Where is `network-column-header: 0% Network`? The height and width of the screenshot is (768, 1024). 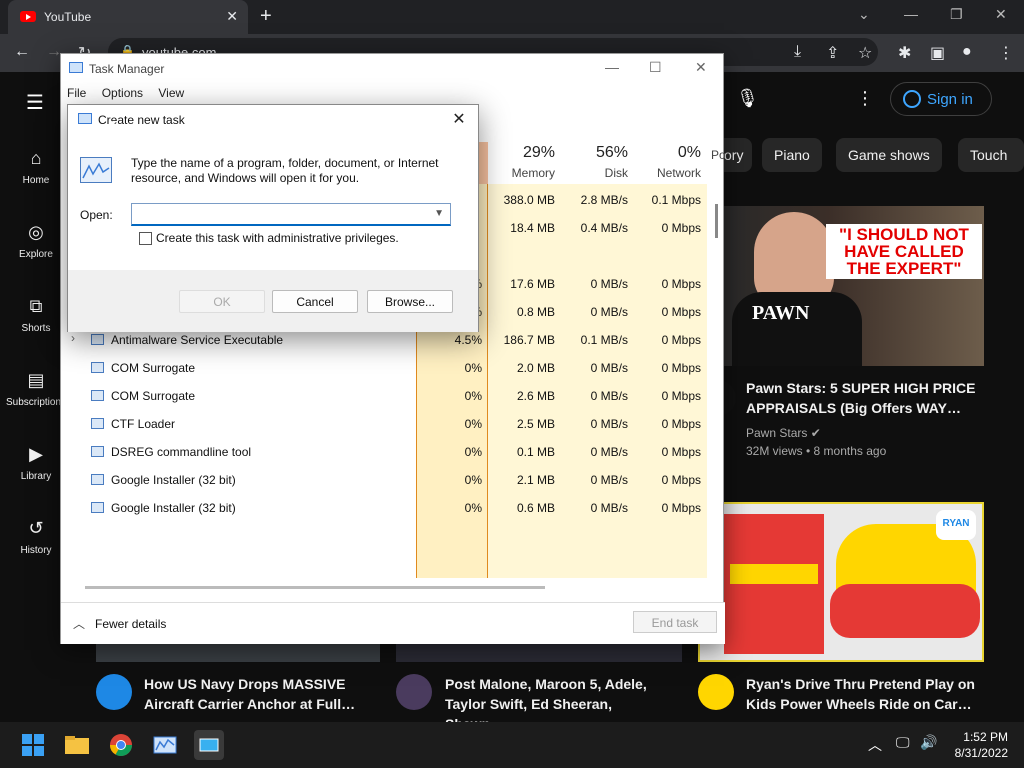
network-column-header: 0% Network is located at coordinates (668, 162).